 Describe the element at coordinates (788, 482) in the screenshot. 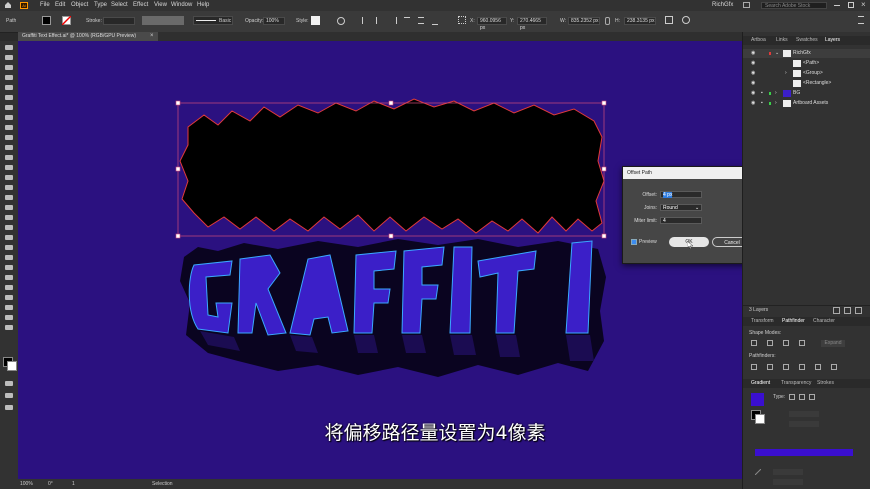

I see `gradient-location-field` at that location.